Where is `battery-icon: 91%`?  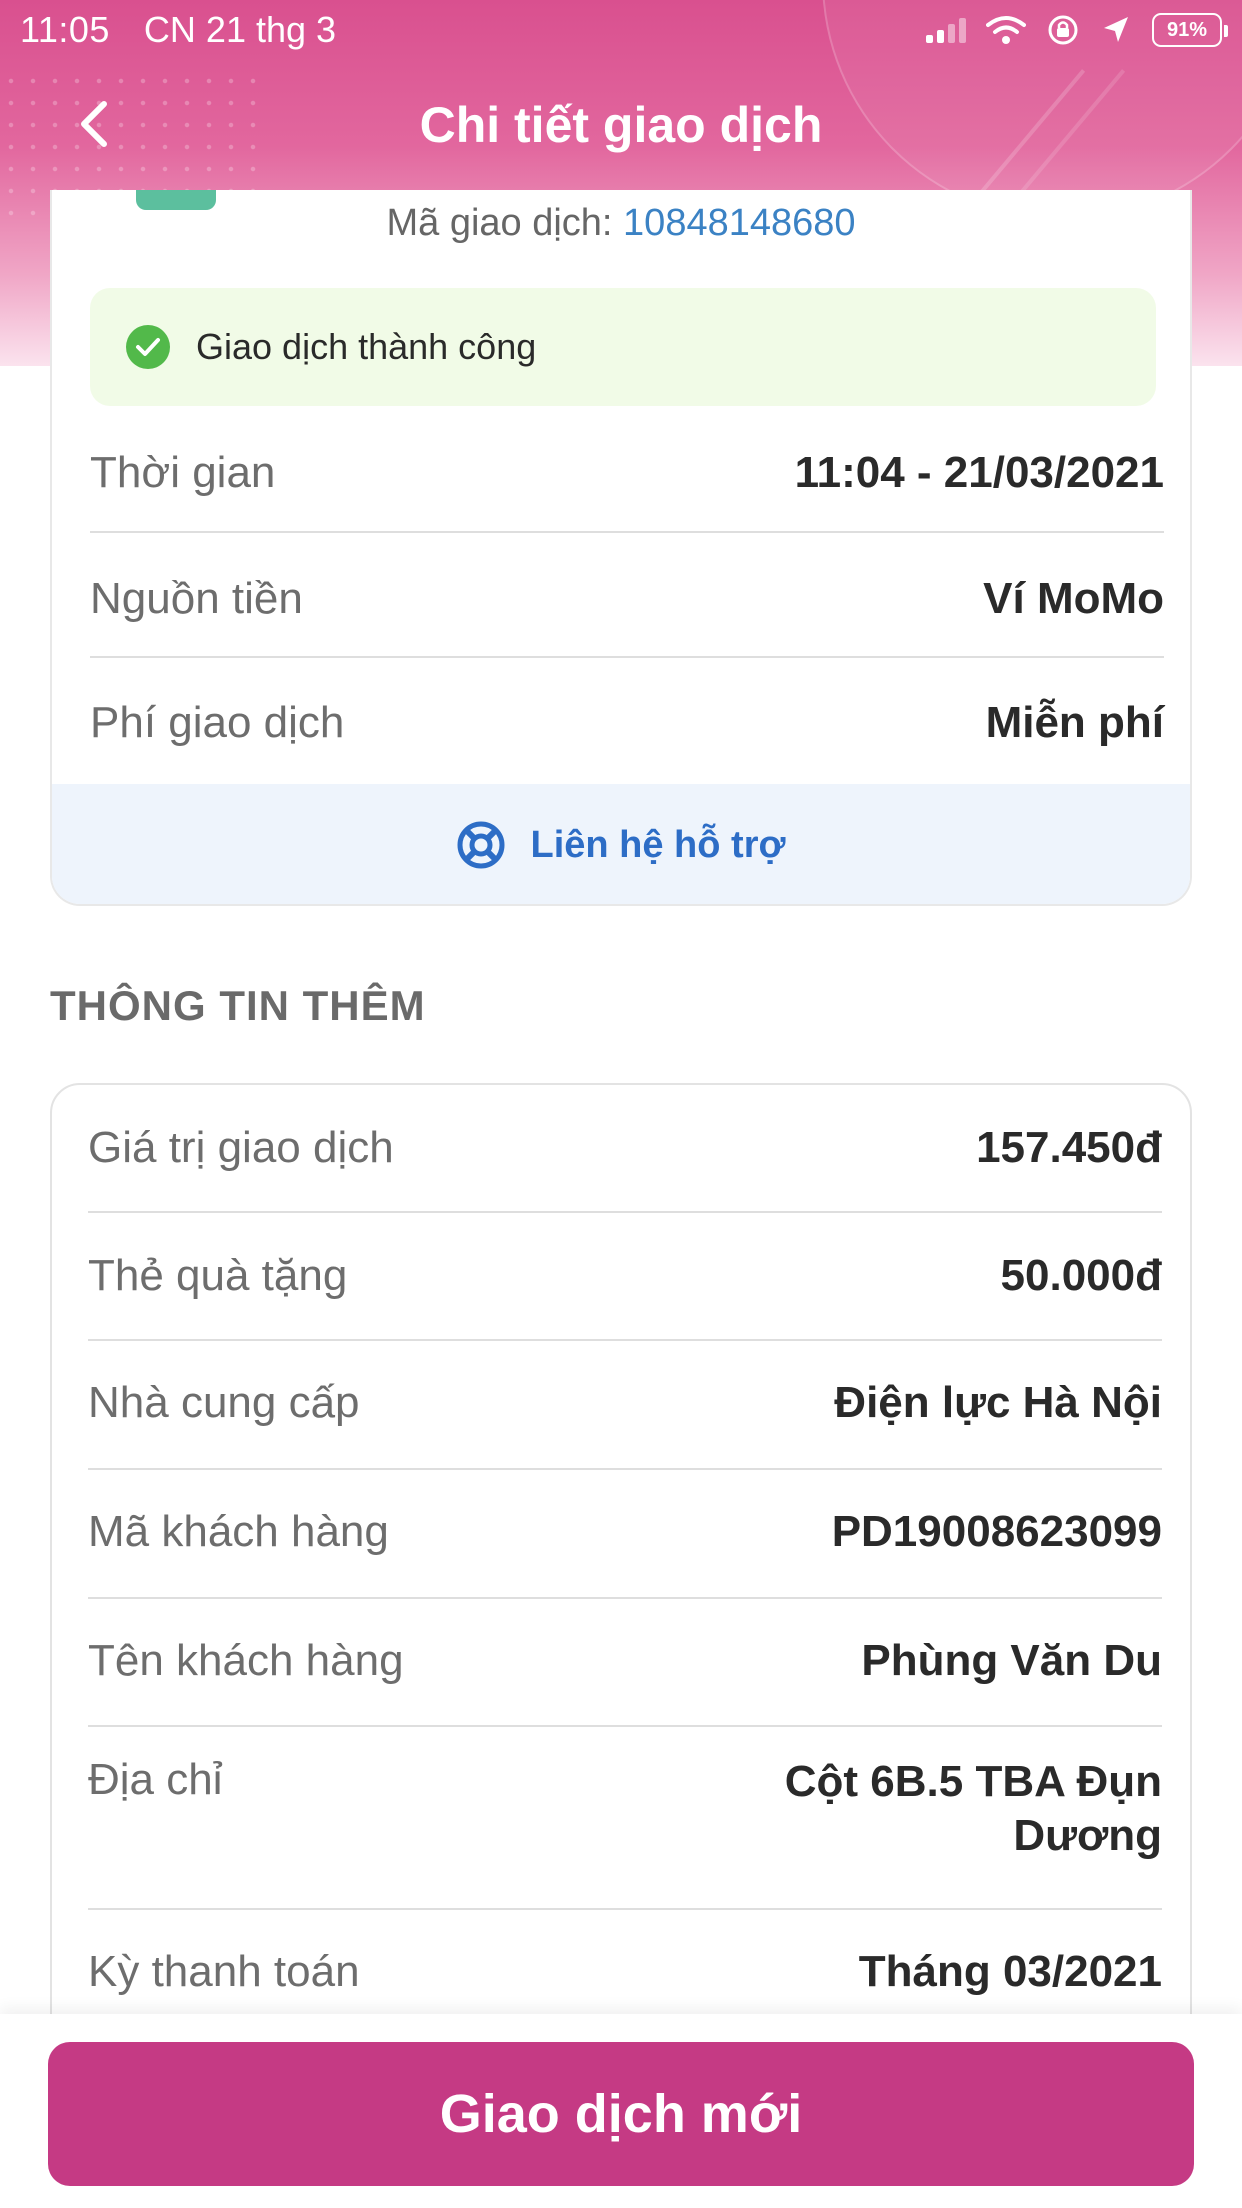 battery-icon: 91% is located at coordinates (1190, 30).